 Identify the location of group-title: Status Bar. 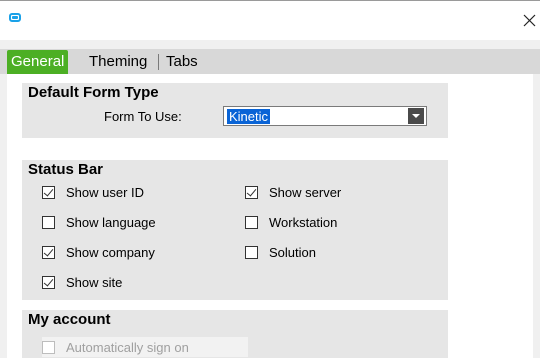
(66, 169).